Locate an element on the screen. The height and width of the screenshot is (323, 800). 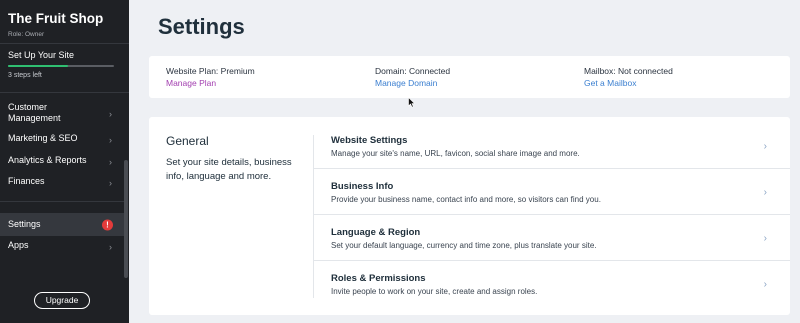
manage-plan-link: Manage Plan is located at coordinates (210, 83).